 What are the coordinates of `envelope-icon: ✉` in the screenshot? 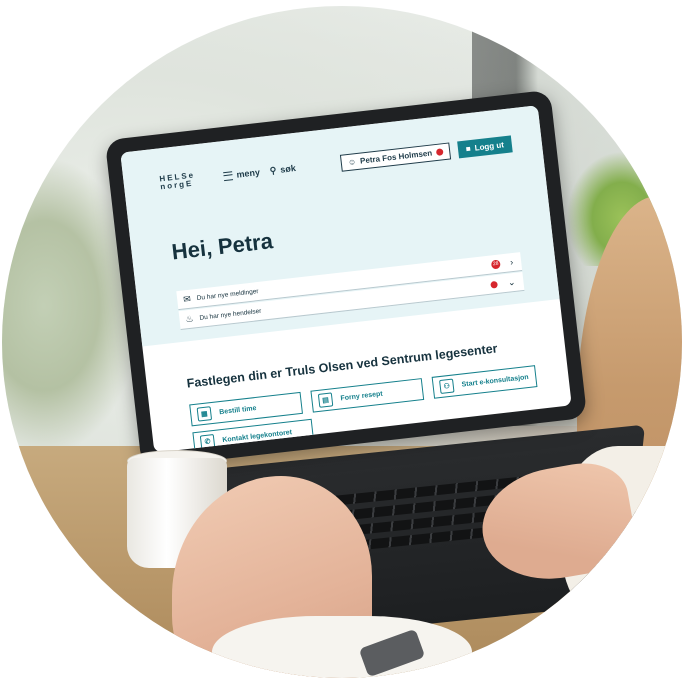 It's located at (187, 299).